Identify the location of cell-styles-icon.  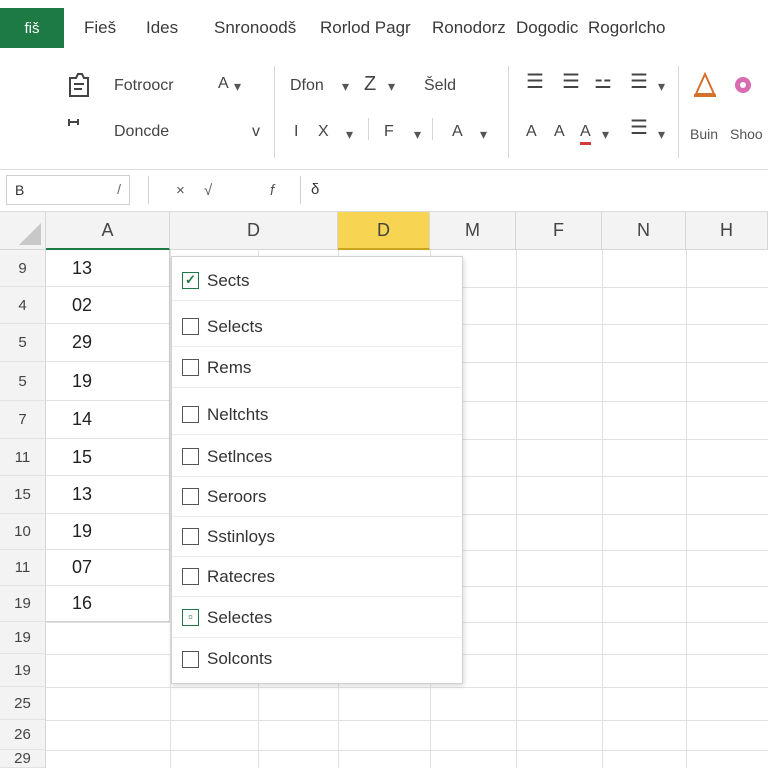
(743, 88).